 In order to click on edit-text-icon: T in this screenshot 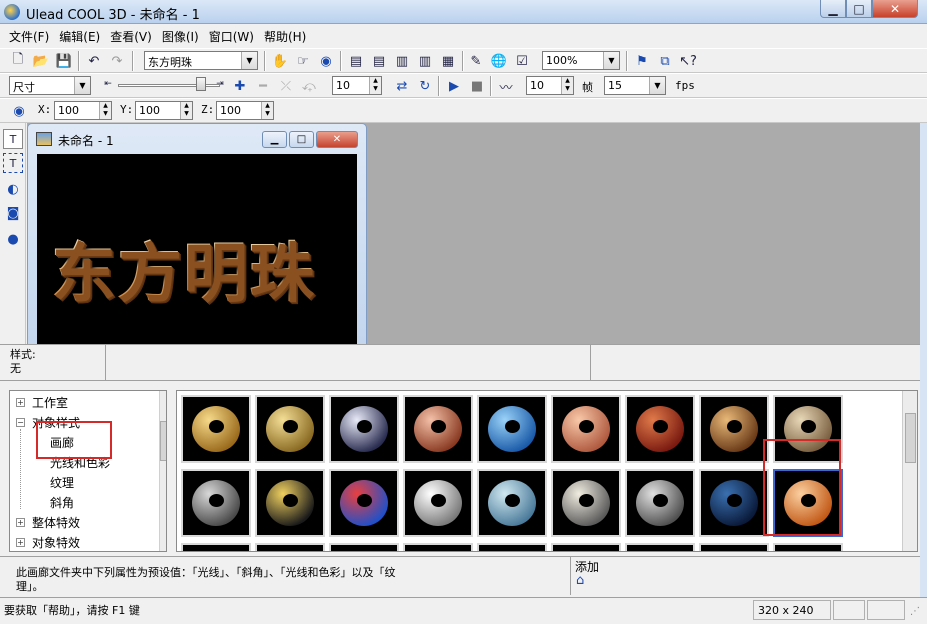, I will do `click(13, 163)`.